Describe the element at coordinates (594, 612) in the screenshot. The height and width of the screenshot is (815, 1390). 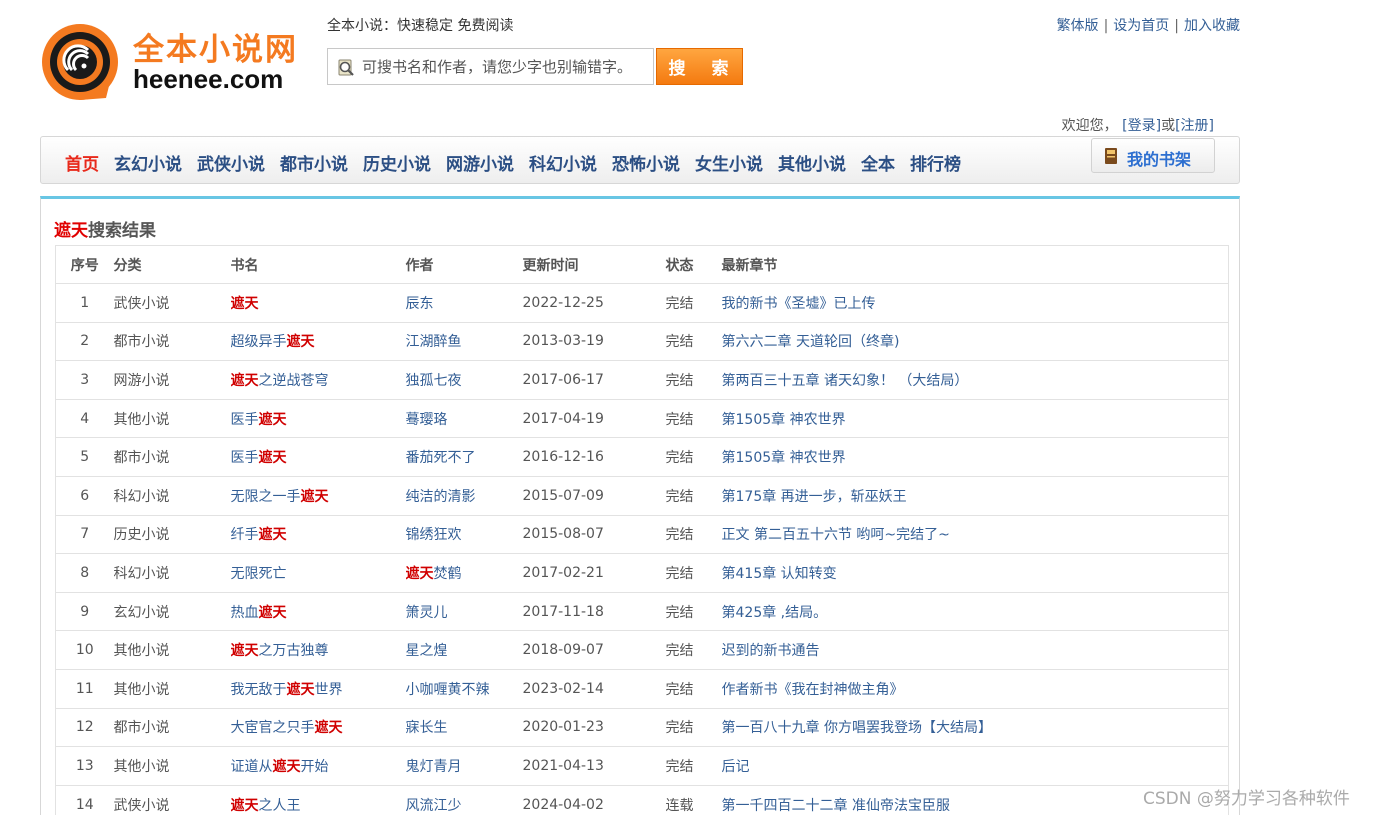
I see `row-updated-date: 2017-11-18` at that location.